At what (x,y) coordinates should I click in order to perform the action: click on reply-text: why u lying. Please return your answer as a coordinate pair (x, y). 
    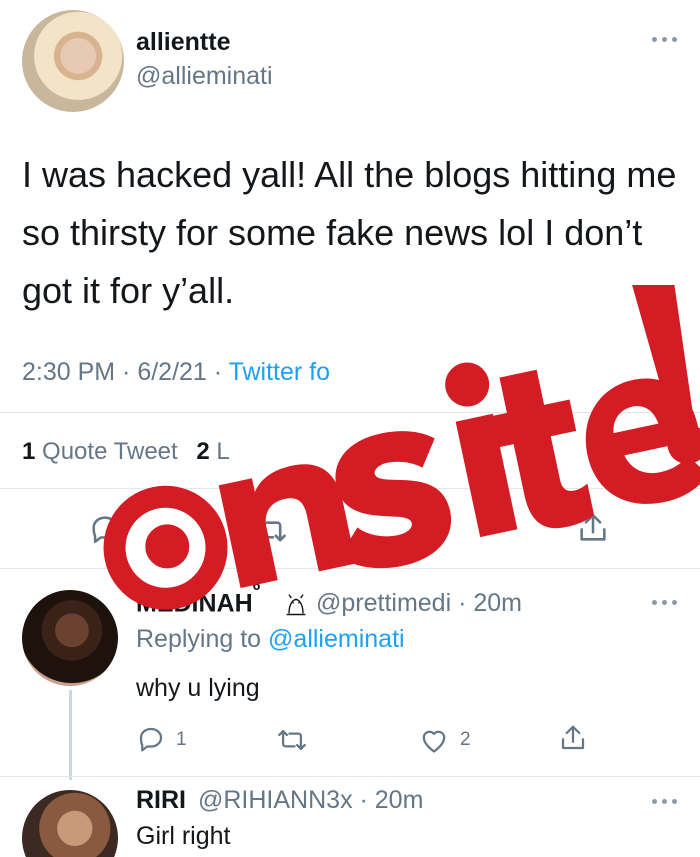
    Looking at the image, I should click on (198, 688).